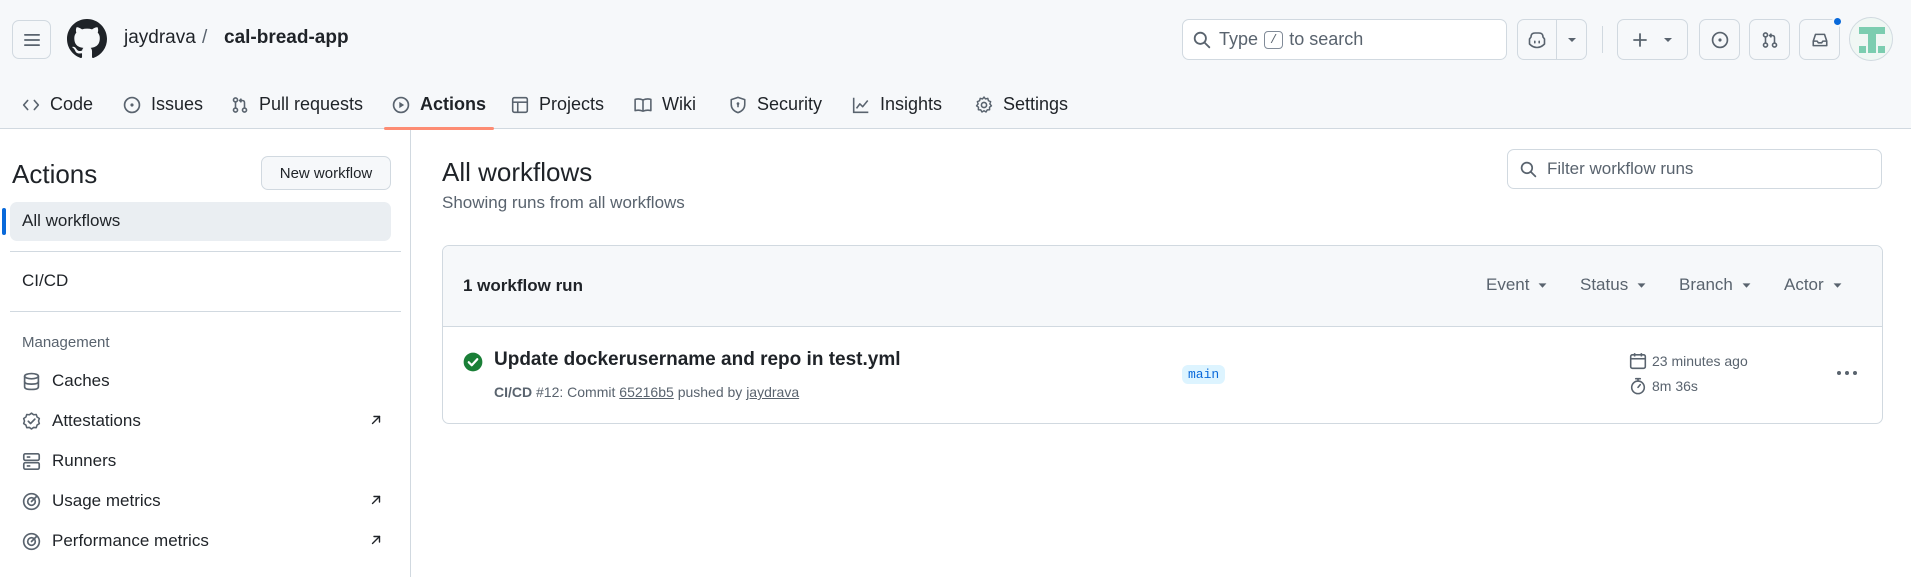  What do you see at coordinates (4, 221) in the screenshot?
I see `active-indicator` at bounding box center [4, 221].